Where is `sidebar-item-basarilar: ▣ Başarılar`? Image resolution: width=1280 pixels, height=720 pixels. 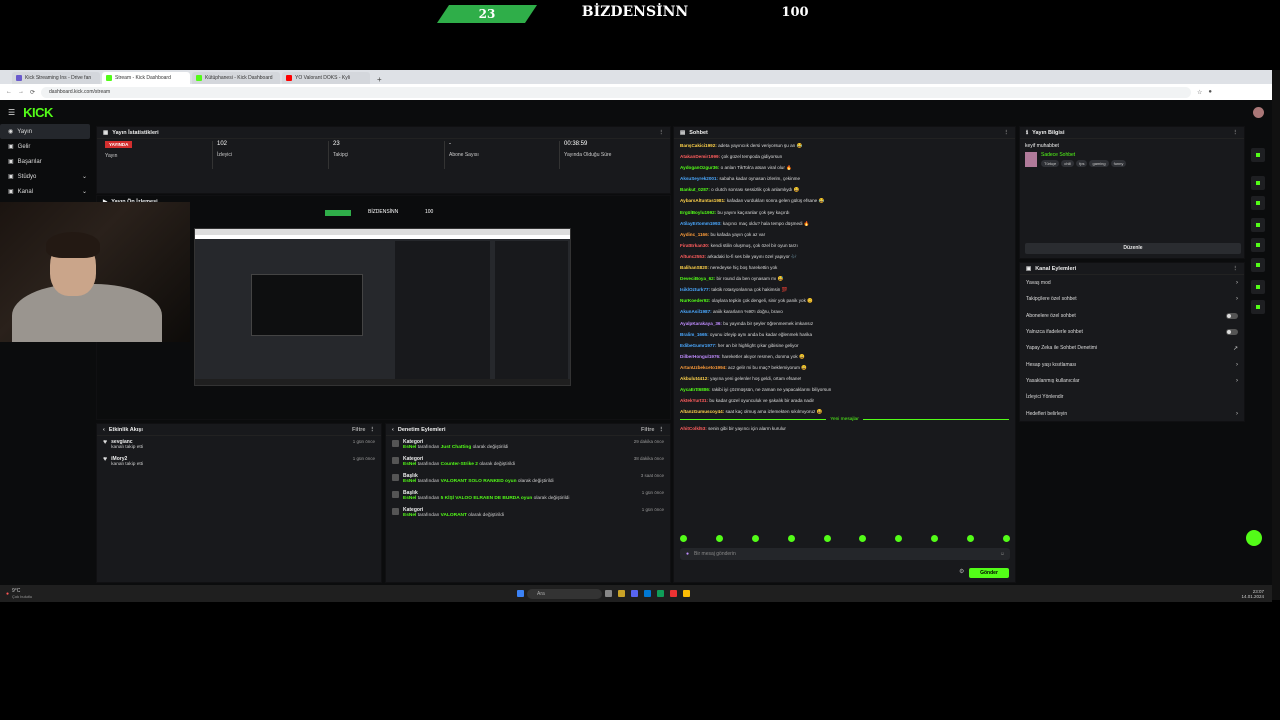
sidebar-item-basarilar: ▣ Başarılar is located at coordinates (46, 161).